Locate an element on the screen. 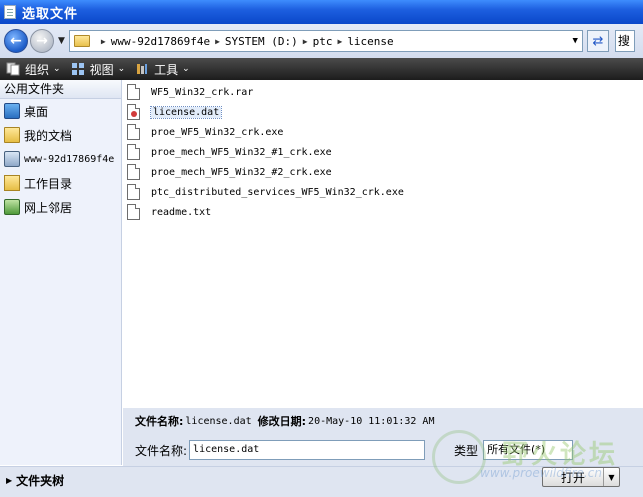 The image size is (643, 497). info-filename-label: 文件名称: is located at coordinates (159, 421).